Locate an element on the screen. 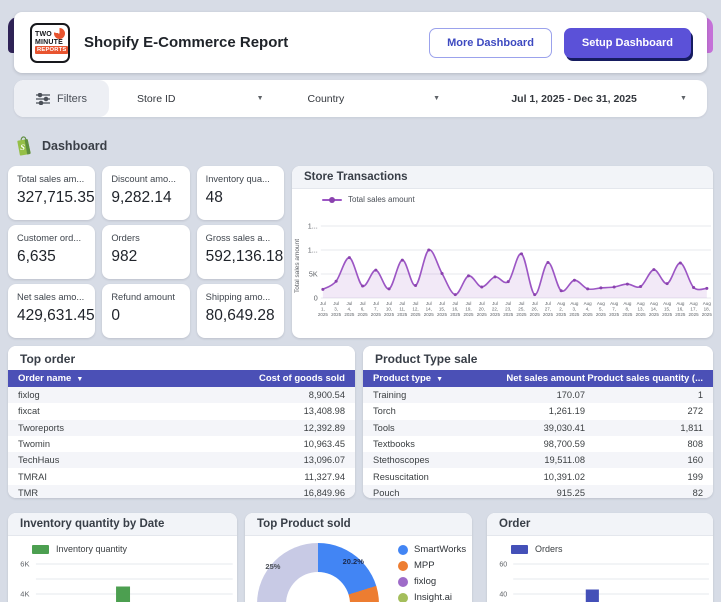 This screenshot has height=602, width=721. header-actions: More Dashboard Setup Dashboard is located at coordinates (560, 42).